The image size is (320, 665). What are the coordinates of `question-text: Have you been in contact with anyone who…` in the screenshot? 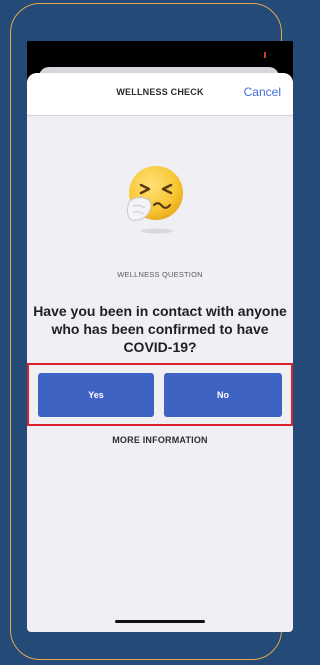 It's located at (160, 329).